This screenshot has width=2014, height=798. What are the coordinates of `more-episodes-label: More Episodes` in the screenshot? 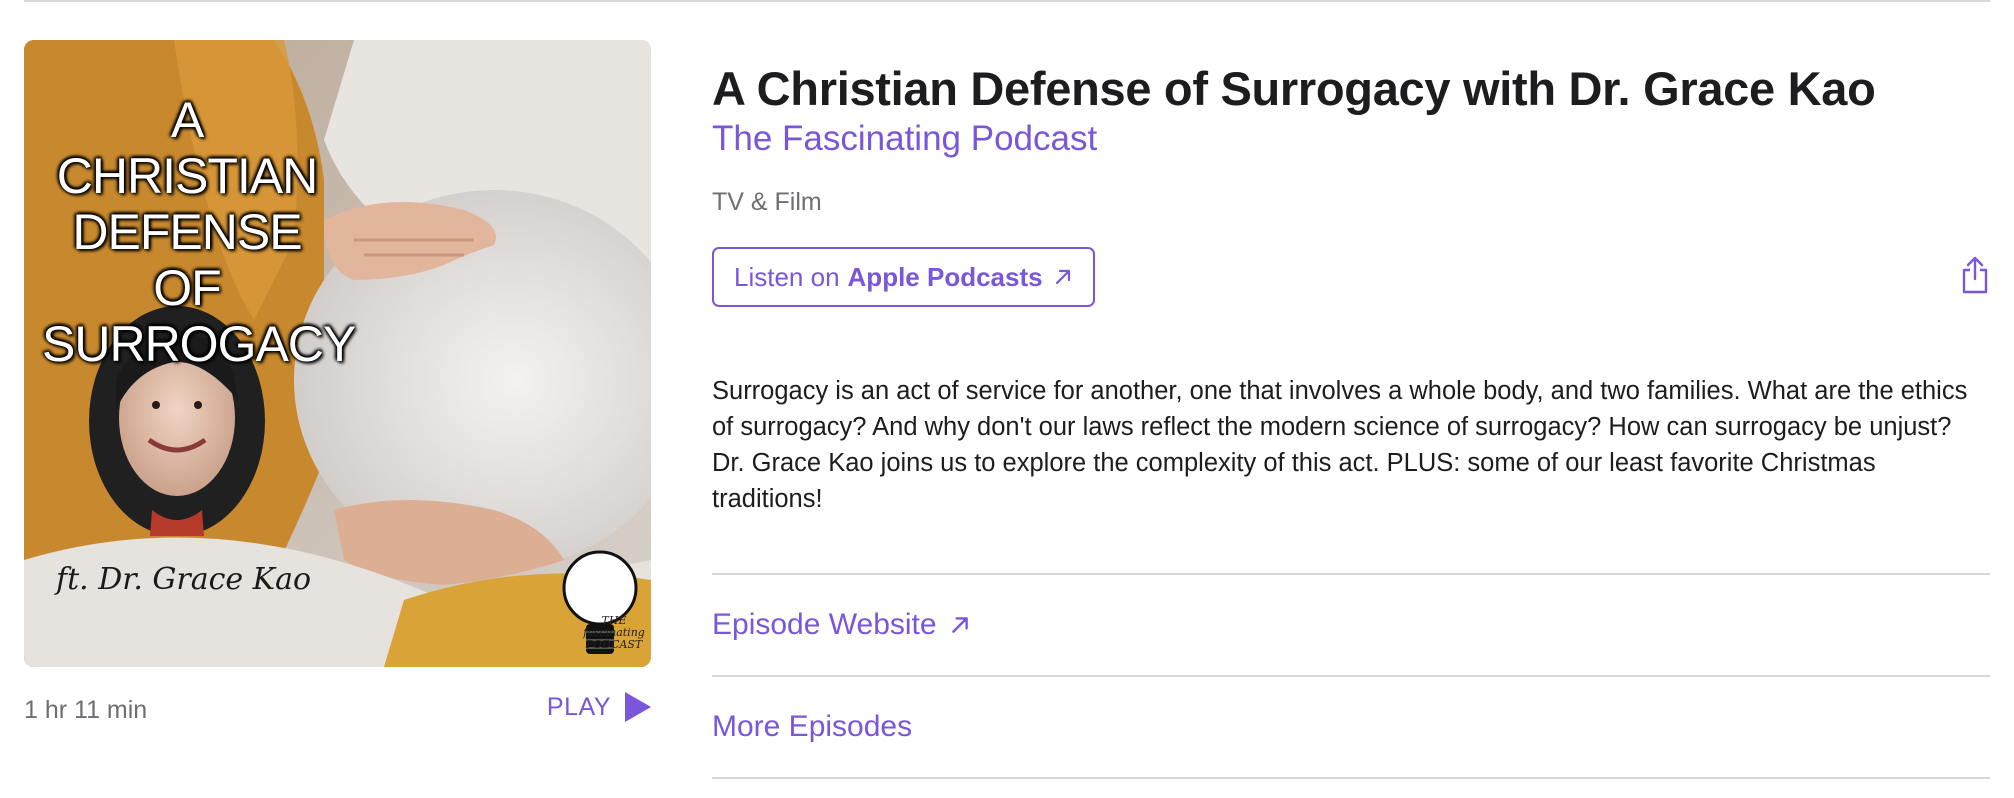 It's located at (812, 726).